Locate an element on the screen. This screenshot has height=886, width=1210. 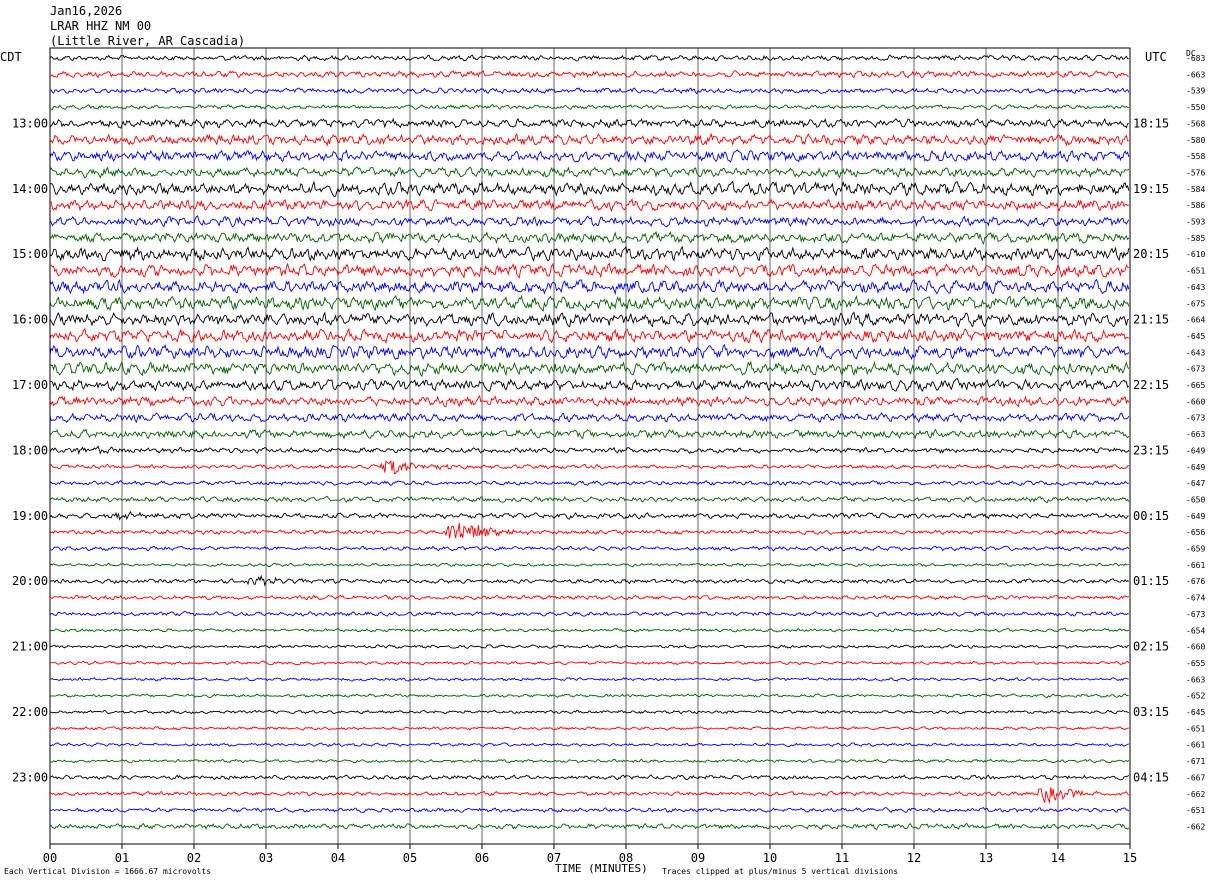
x-tick-label: 00 is located at coordinates (50, 858).